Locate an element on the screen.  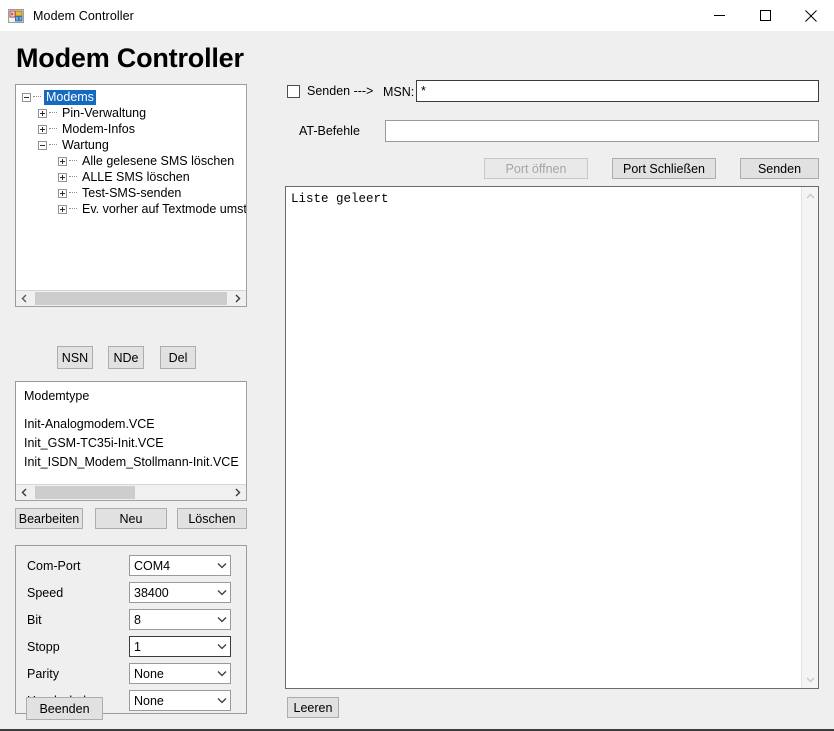
nsn-button: NSN is located at coordinates (75, 357).